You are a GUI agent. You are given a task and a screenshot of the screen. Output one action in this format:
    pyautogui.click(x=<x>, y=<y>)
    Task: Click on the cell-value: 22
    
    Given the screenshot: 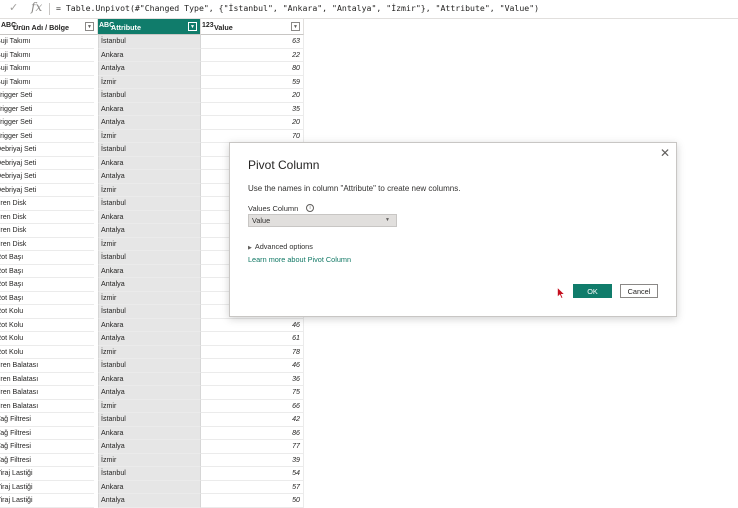 What is the action you would take?
    pyautogui.click(x=252, y=55)
    